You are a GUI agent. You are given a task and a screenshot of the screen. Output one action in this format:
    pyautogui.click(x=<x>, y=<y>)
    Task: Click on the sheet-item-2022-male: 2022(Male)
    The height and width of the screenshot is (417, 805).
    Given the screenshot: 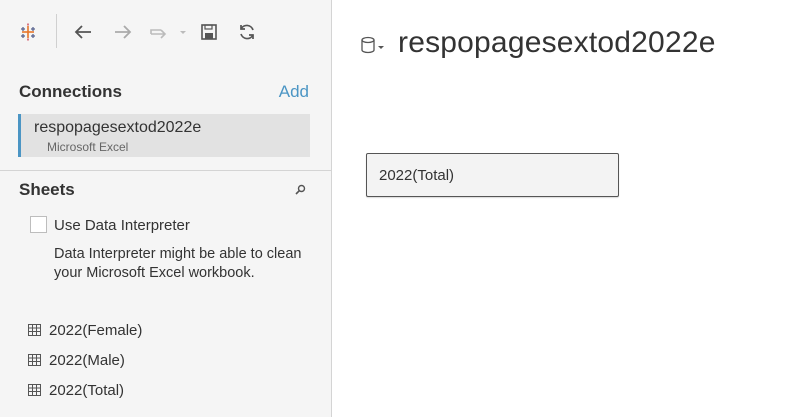 What is the action you would take?
    pyautogui.click(x=76, y=360)
    